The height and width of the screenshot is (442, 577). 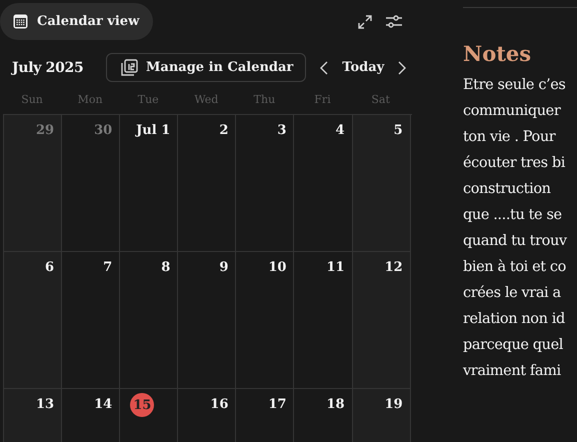 What do you see at coordinates (103, 404) in the screenshot?
I see `day-number: 14` at bounding box center [103, 404].